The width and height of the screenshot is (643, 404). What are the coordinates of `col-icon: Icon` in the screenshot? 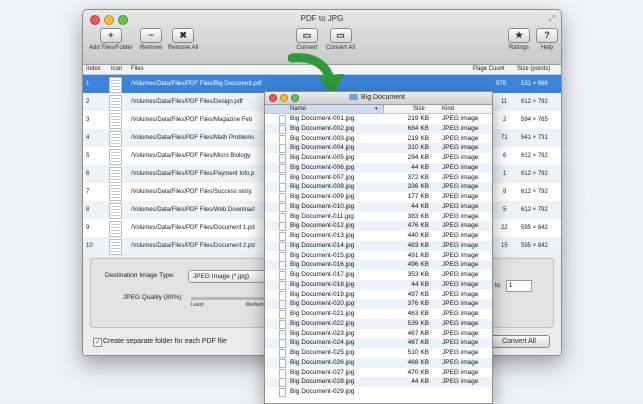 It's located at (116, 69).